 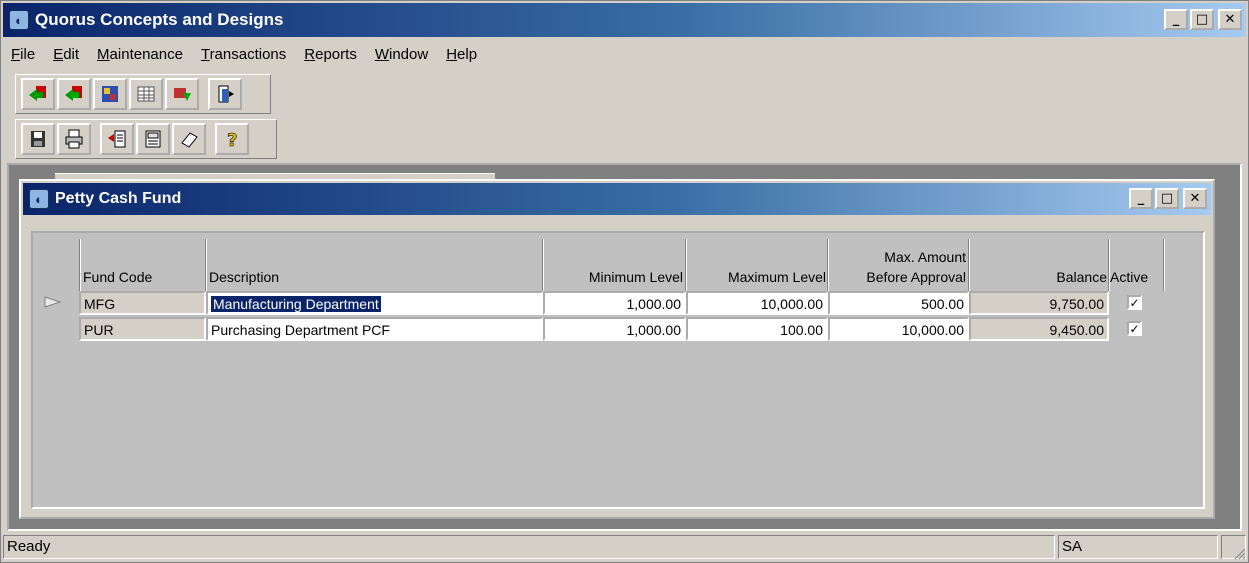 I want to click on eraser-icon, so click(x=189, y=140).